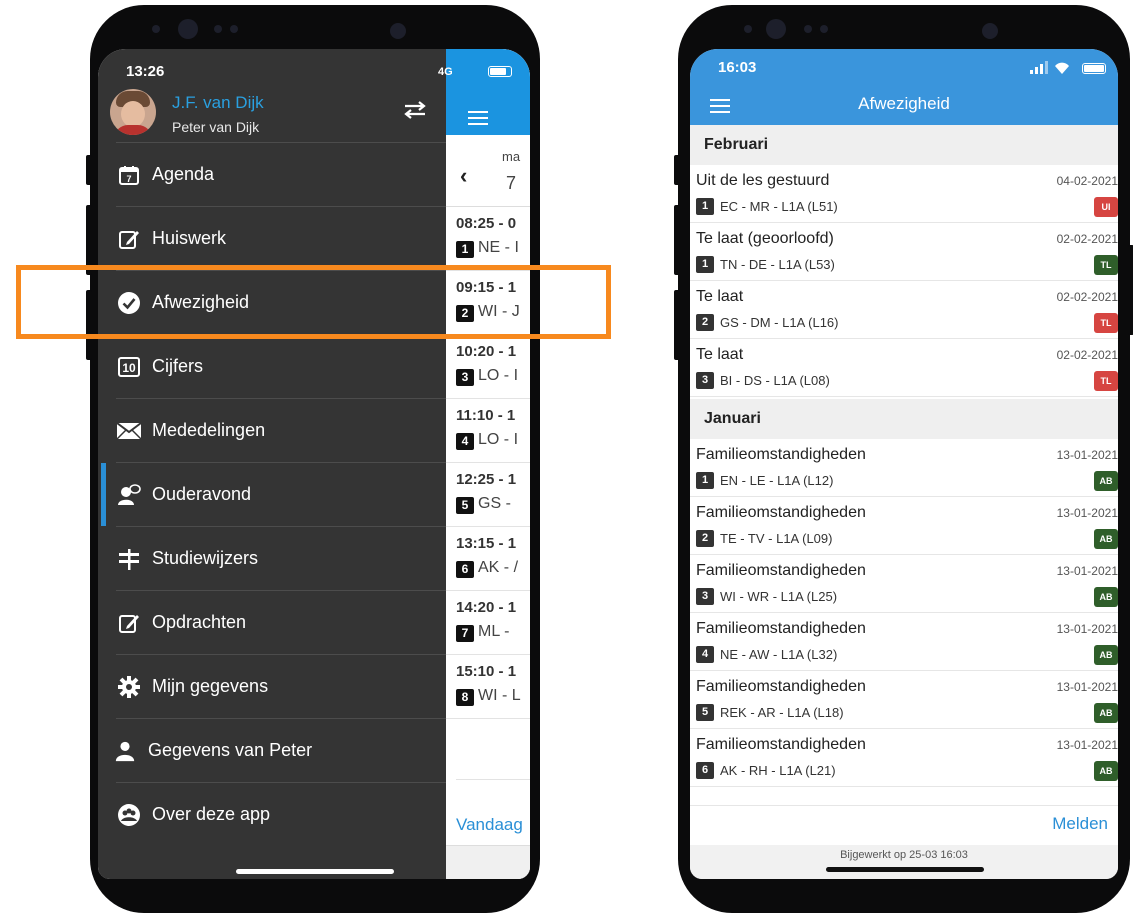 The image size is (1133, 913). Describe the element at coordinates (488, 367) in the screenshot. I see `lesson-slot: 10:20 - 1 3 LO - I` at that location.